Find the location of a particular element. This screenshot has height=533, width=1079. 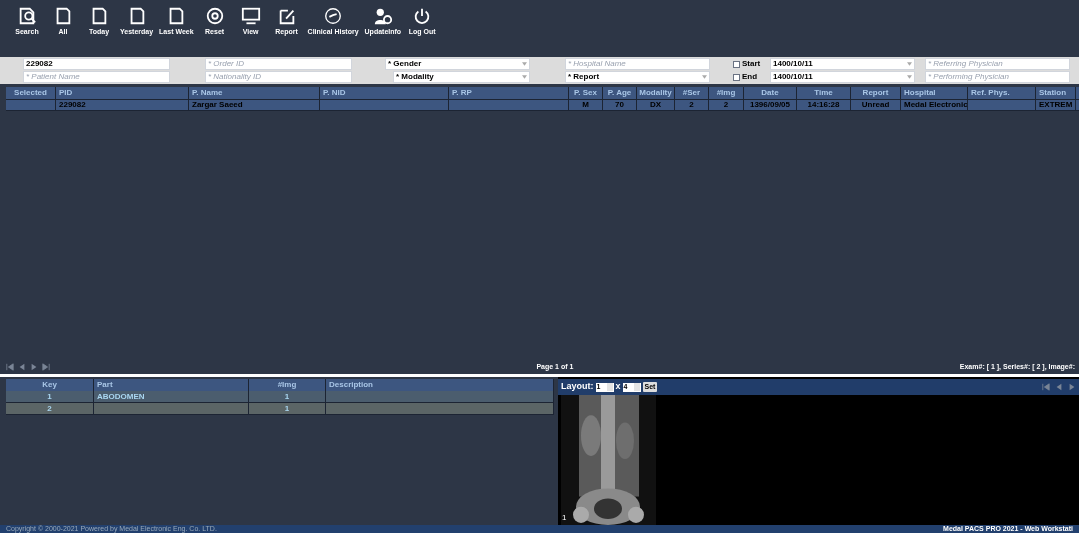

previous-page-icon is located at coordinates (22, 367).